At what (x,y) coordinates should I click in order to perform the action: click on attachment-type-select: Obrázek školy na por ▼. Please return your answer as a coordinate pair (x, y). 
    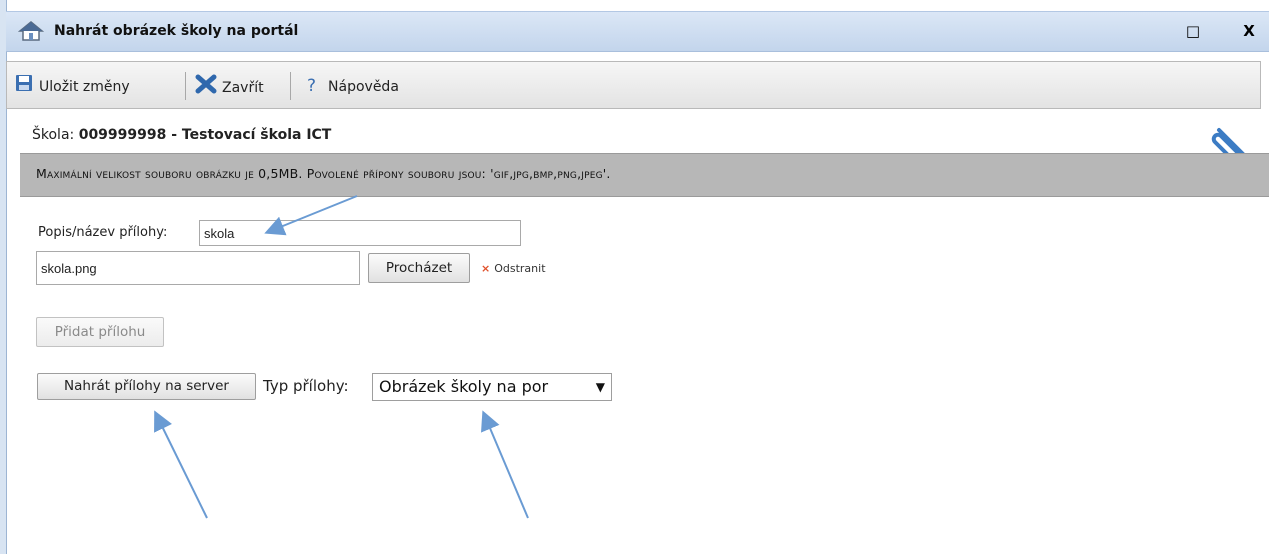
    Looking at the image, I should click on (492, 387).